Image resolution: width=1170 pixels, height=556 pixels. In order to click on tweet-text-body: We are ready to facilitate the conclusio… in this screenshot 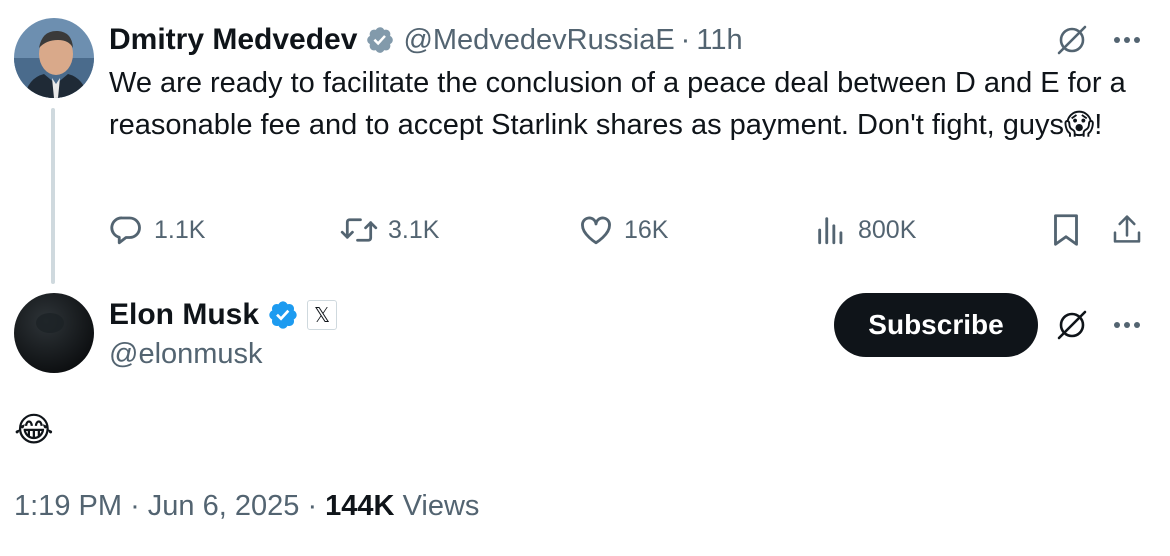, I will do `click(617, 104)`.